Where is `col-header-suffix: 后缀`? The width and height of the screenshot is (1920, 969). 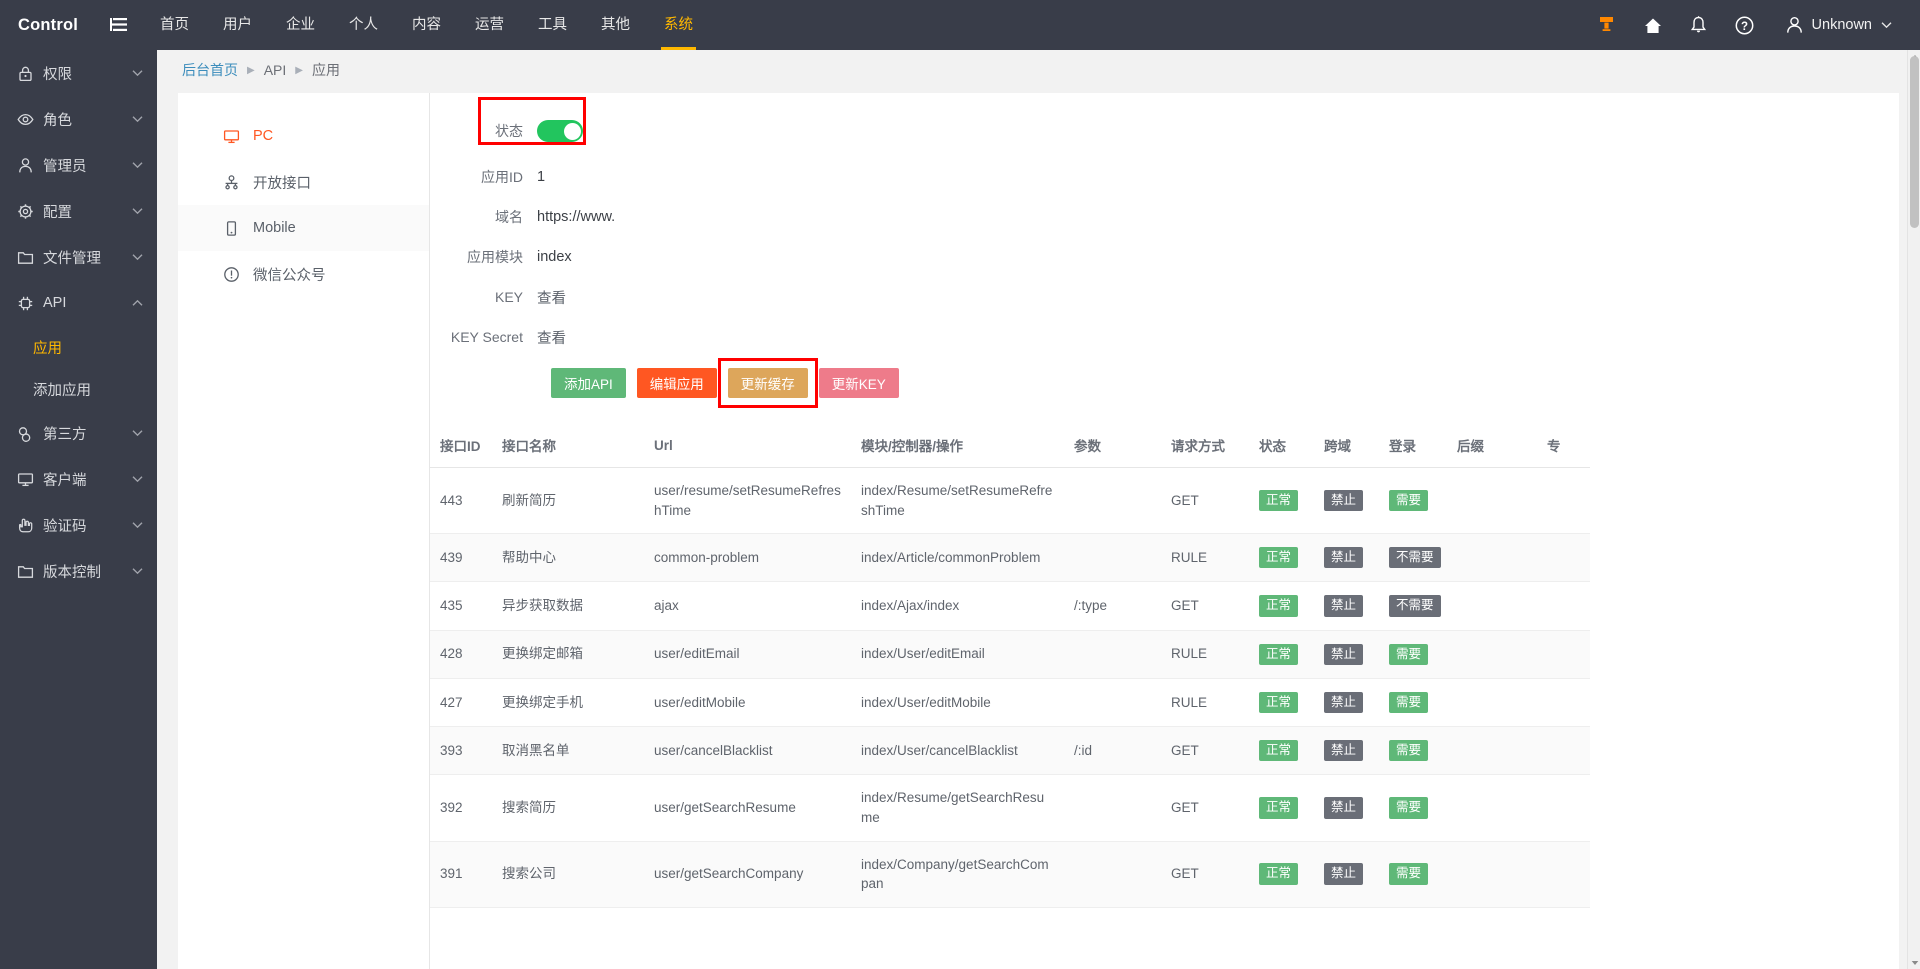 col-header-suffix: 后缀 is located at coordinates (1492, 446).